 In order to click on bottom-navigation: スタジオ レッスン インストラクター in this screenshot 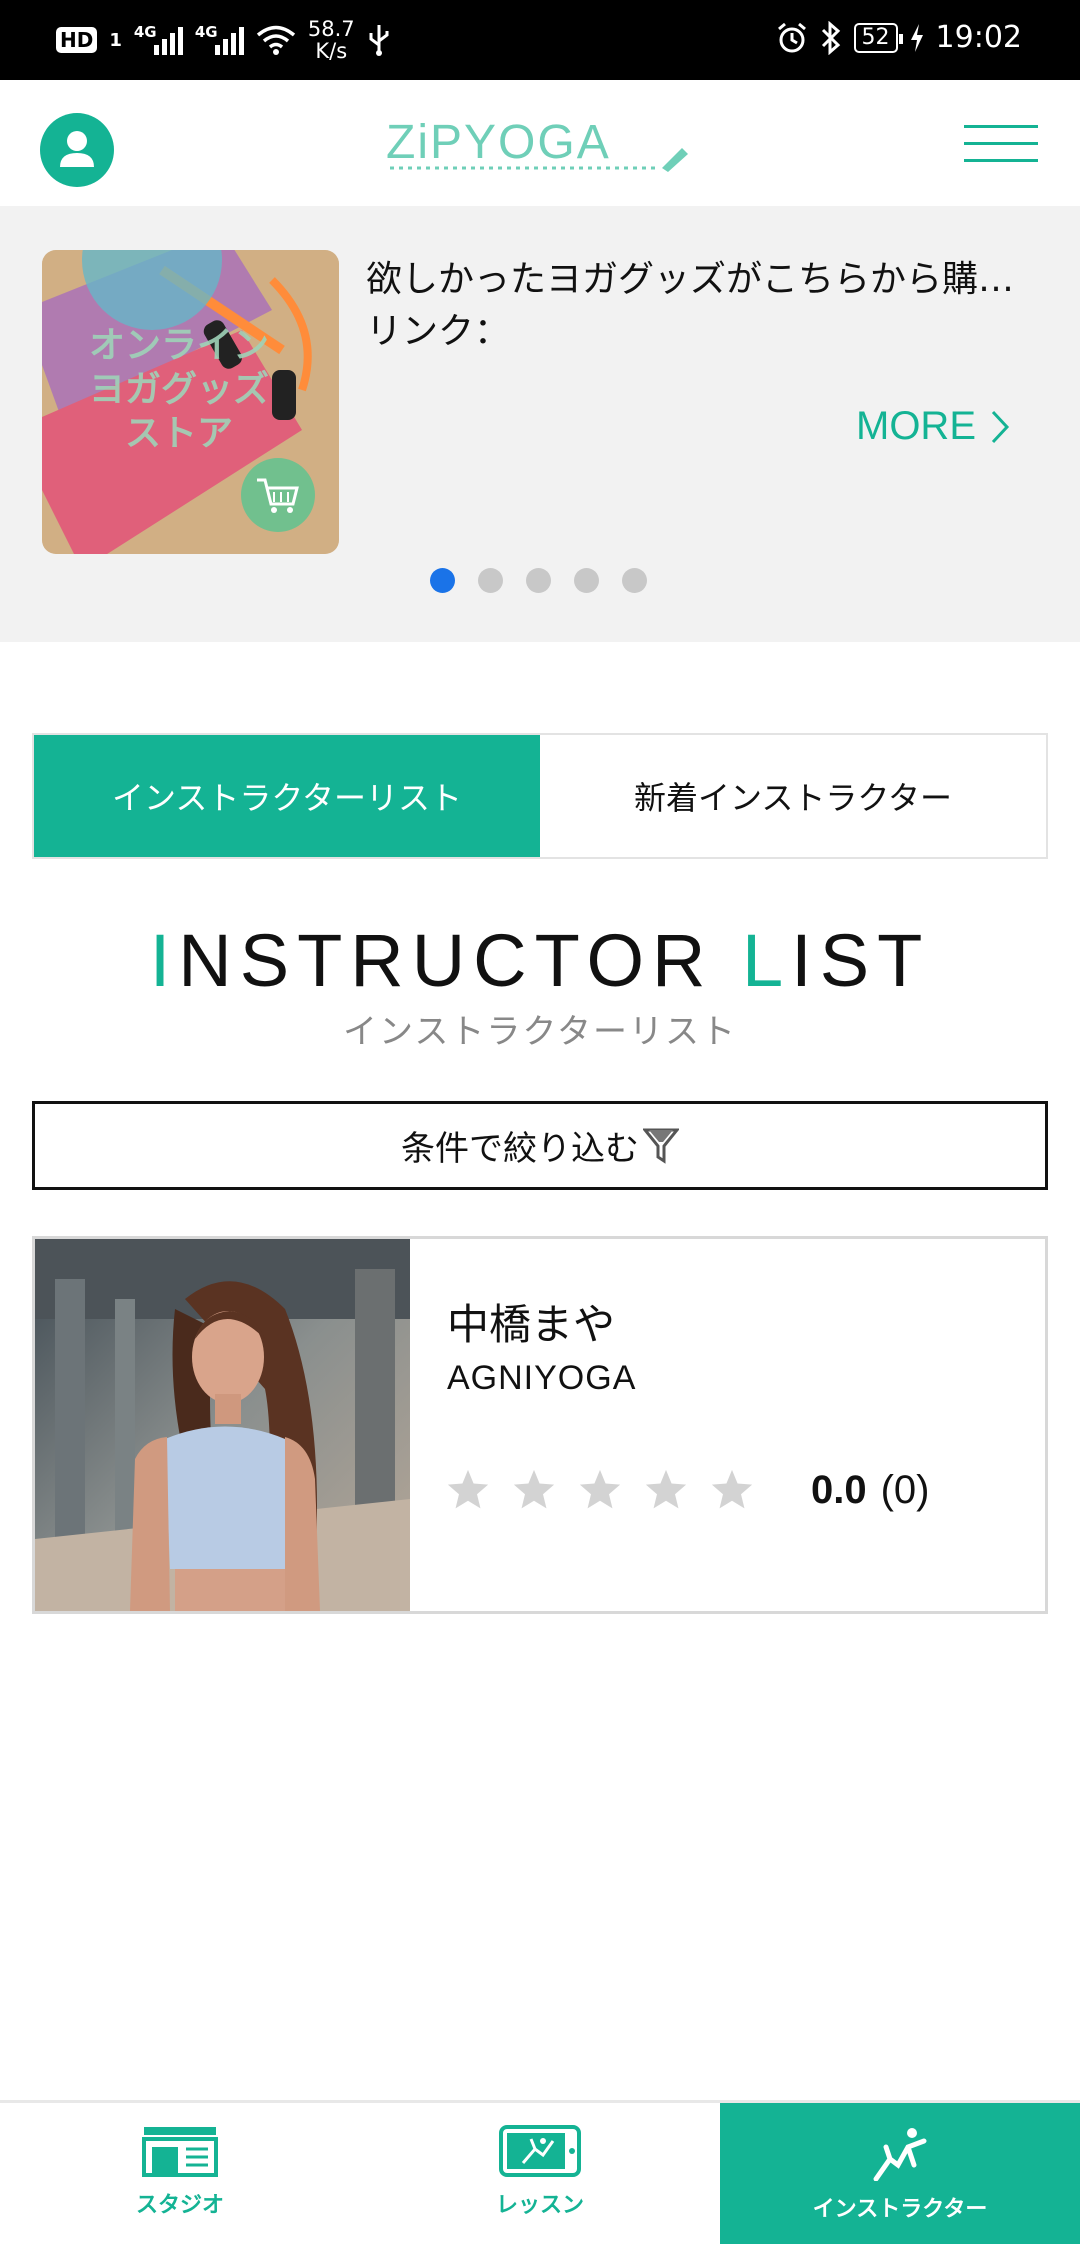, I will do `click(540, 2172)`.